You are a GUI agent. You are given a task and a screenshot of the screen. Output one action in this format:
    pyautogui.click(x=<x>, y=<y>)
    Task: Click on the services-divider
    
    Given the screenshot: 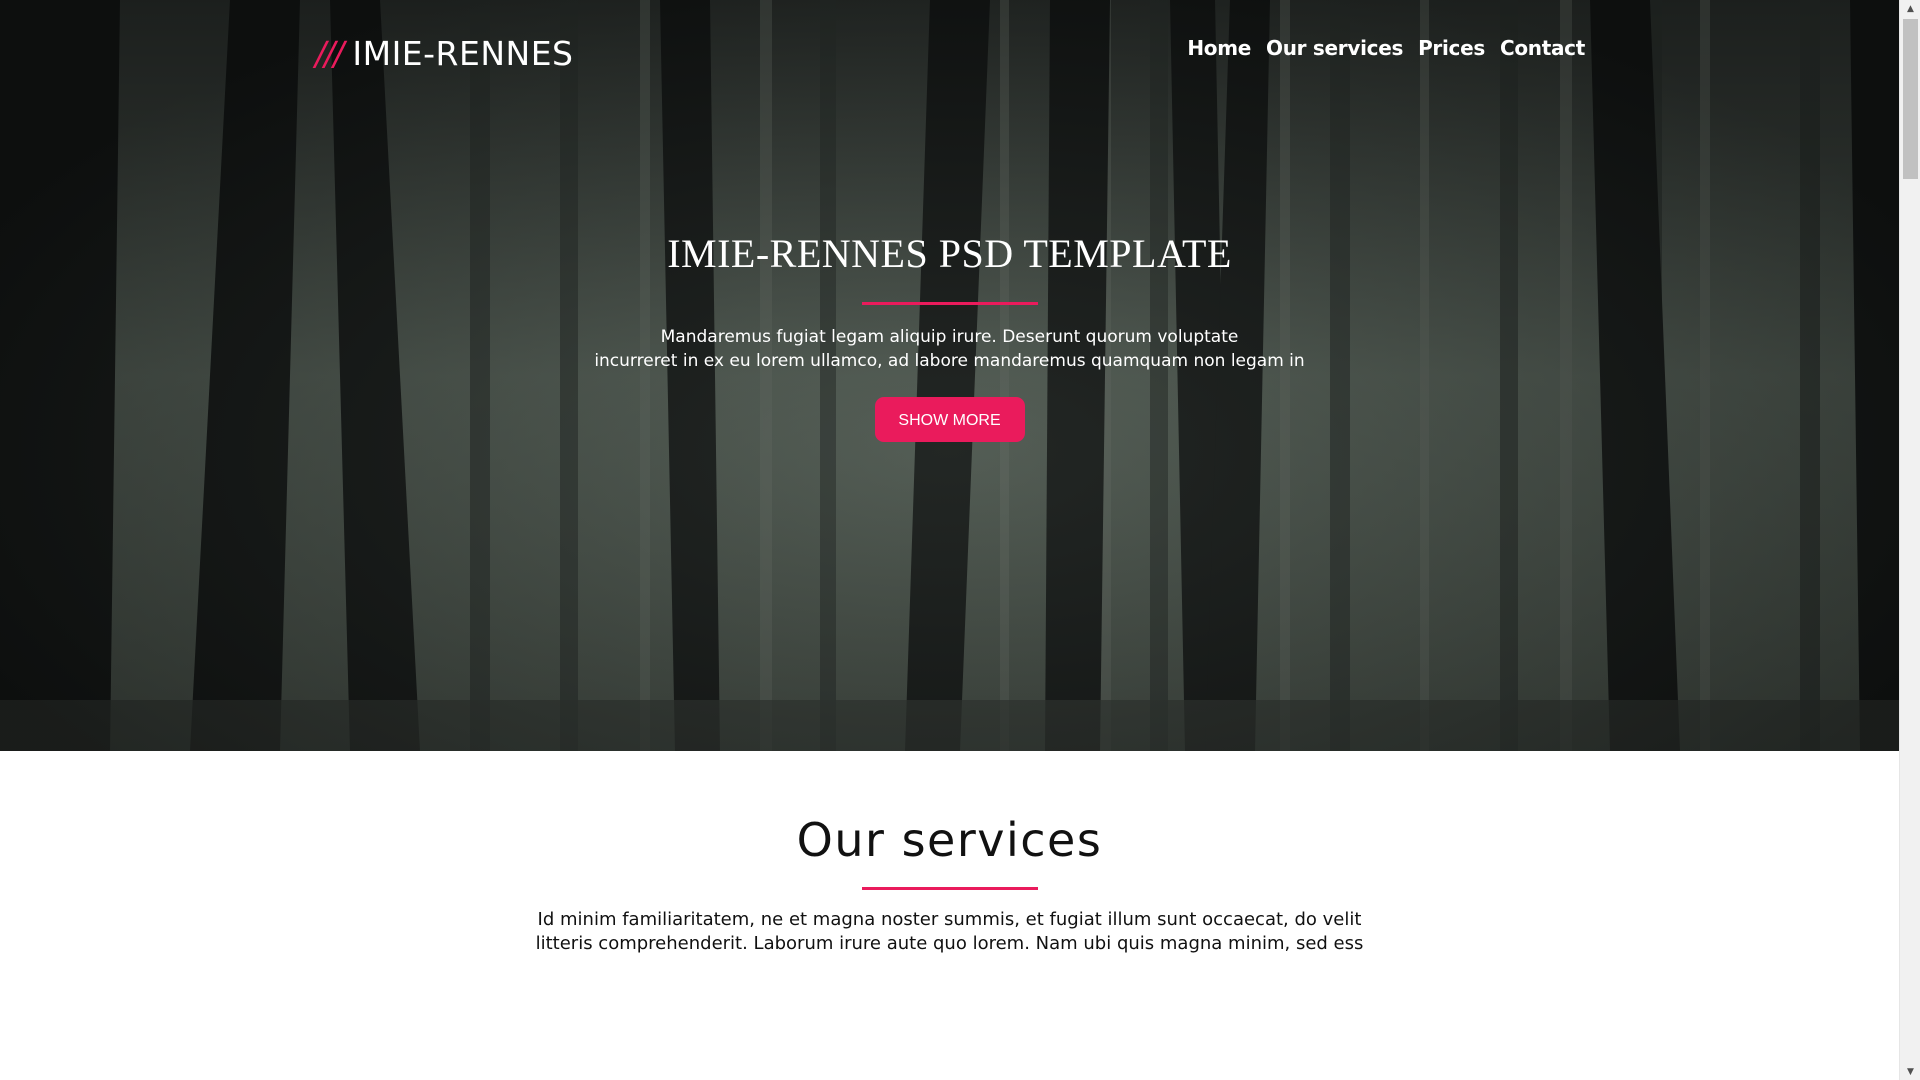 What is the action you would take?
    pyautogui.click(x=949, y=888)
    